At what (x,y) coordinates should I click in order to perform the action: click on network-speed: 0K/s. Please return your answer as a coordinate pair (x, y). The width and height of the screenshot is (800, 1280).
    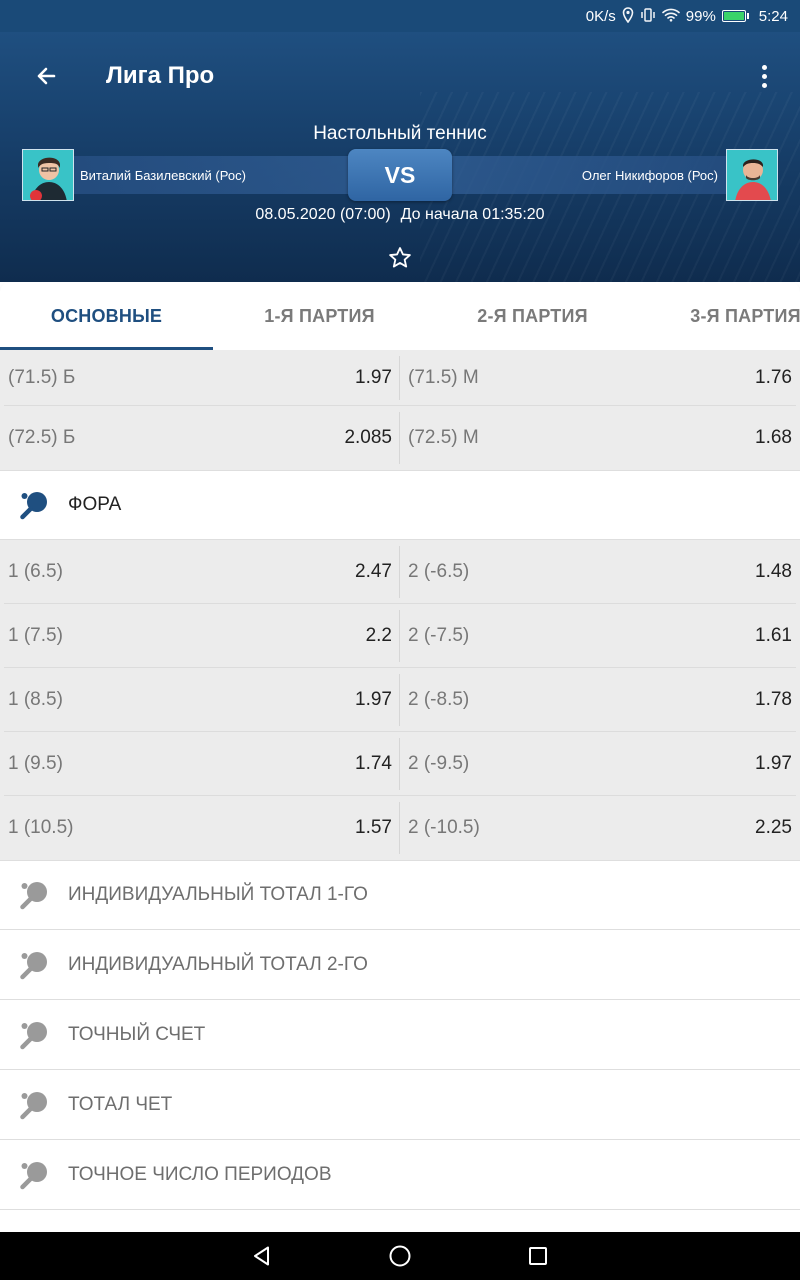
    Looking at the image, I should click on (600, 16).